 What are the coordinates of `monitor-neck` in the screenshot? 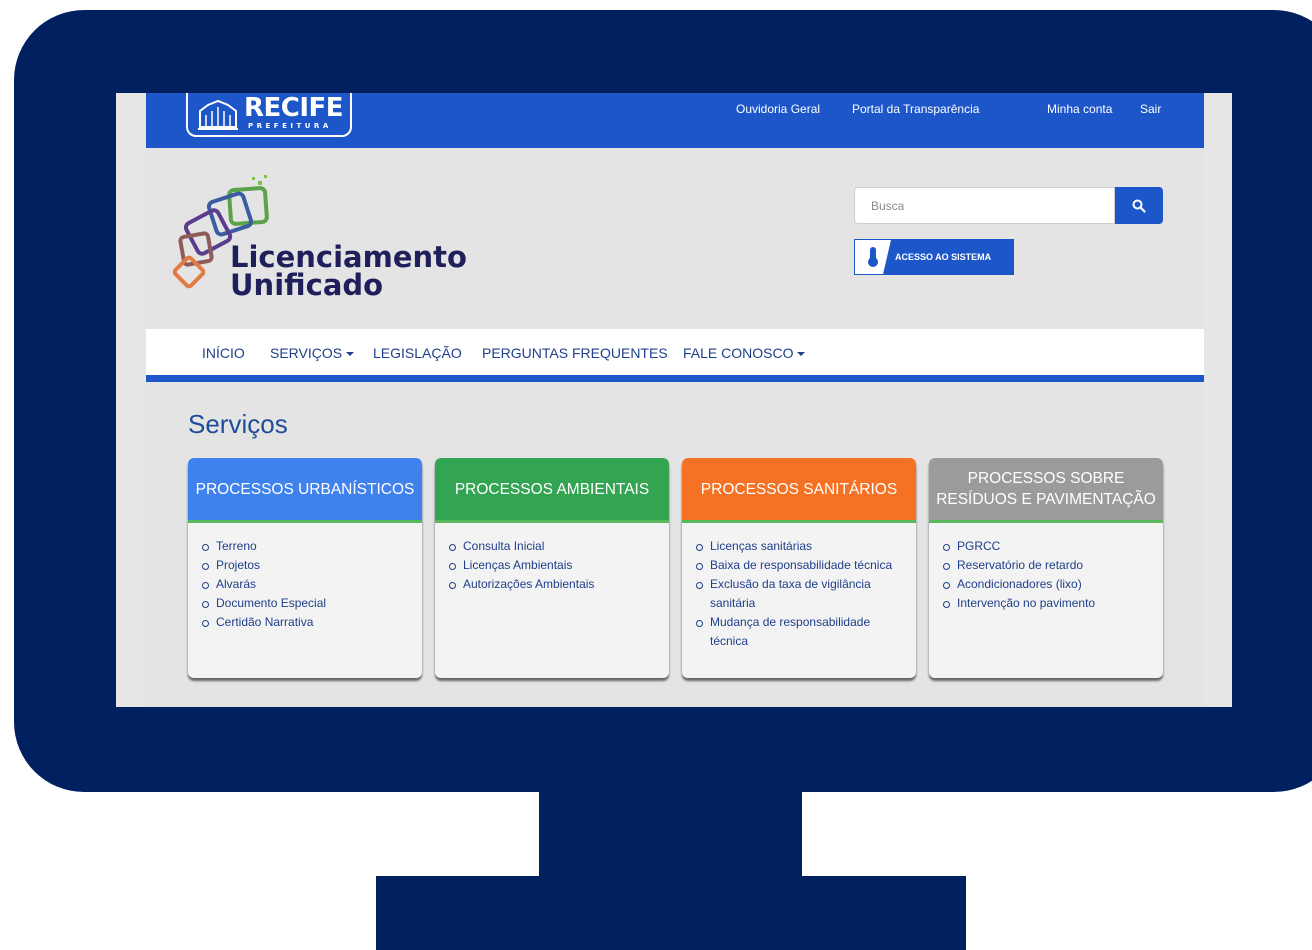 It's located at (670, 834).